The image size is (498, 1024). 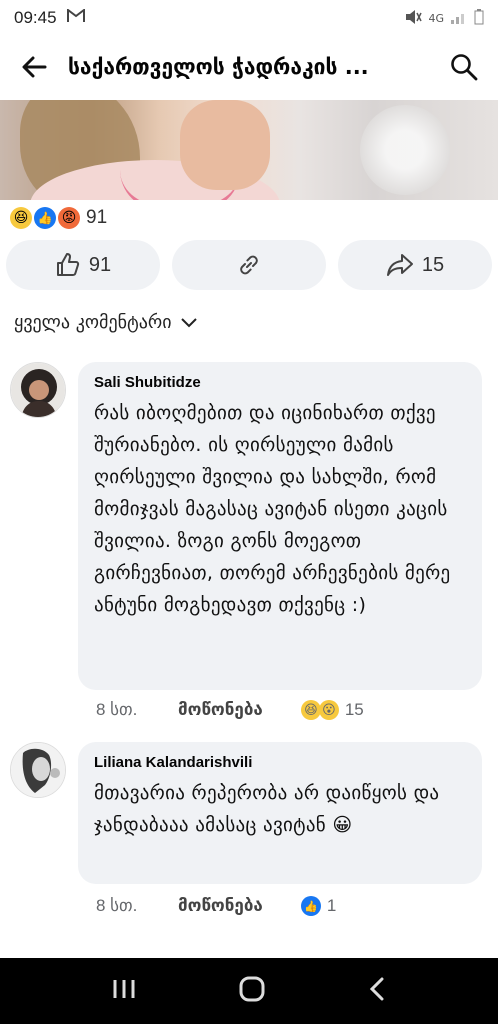 What do you see at coordinates (331, 906) in the screenshot?
I see `comment-reaction-count: 1` at bounding box center [331, 906].